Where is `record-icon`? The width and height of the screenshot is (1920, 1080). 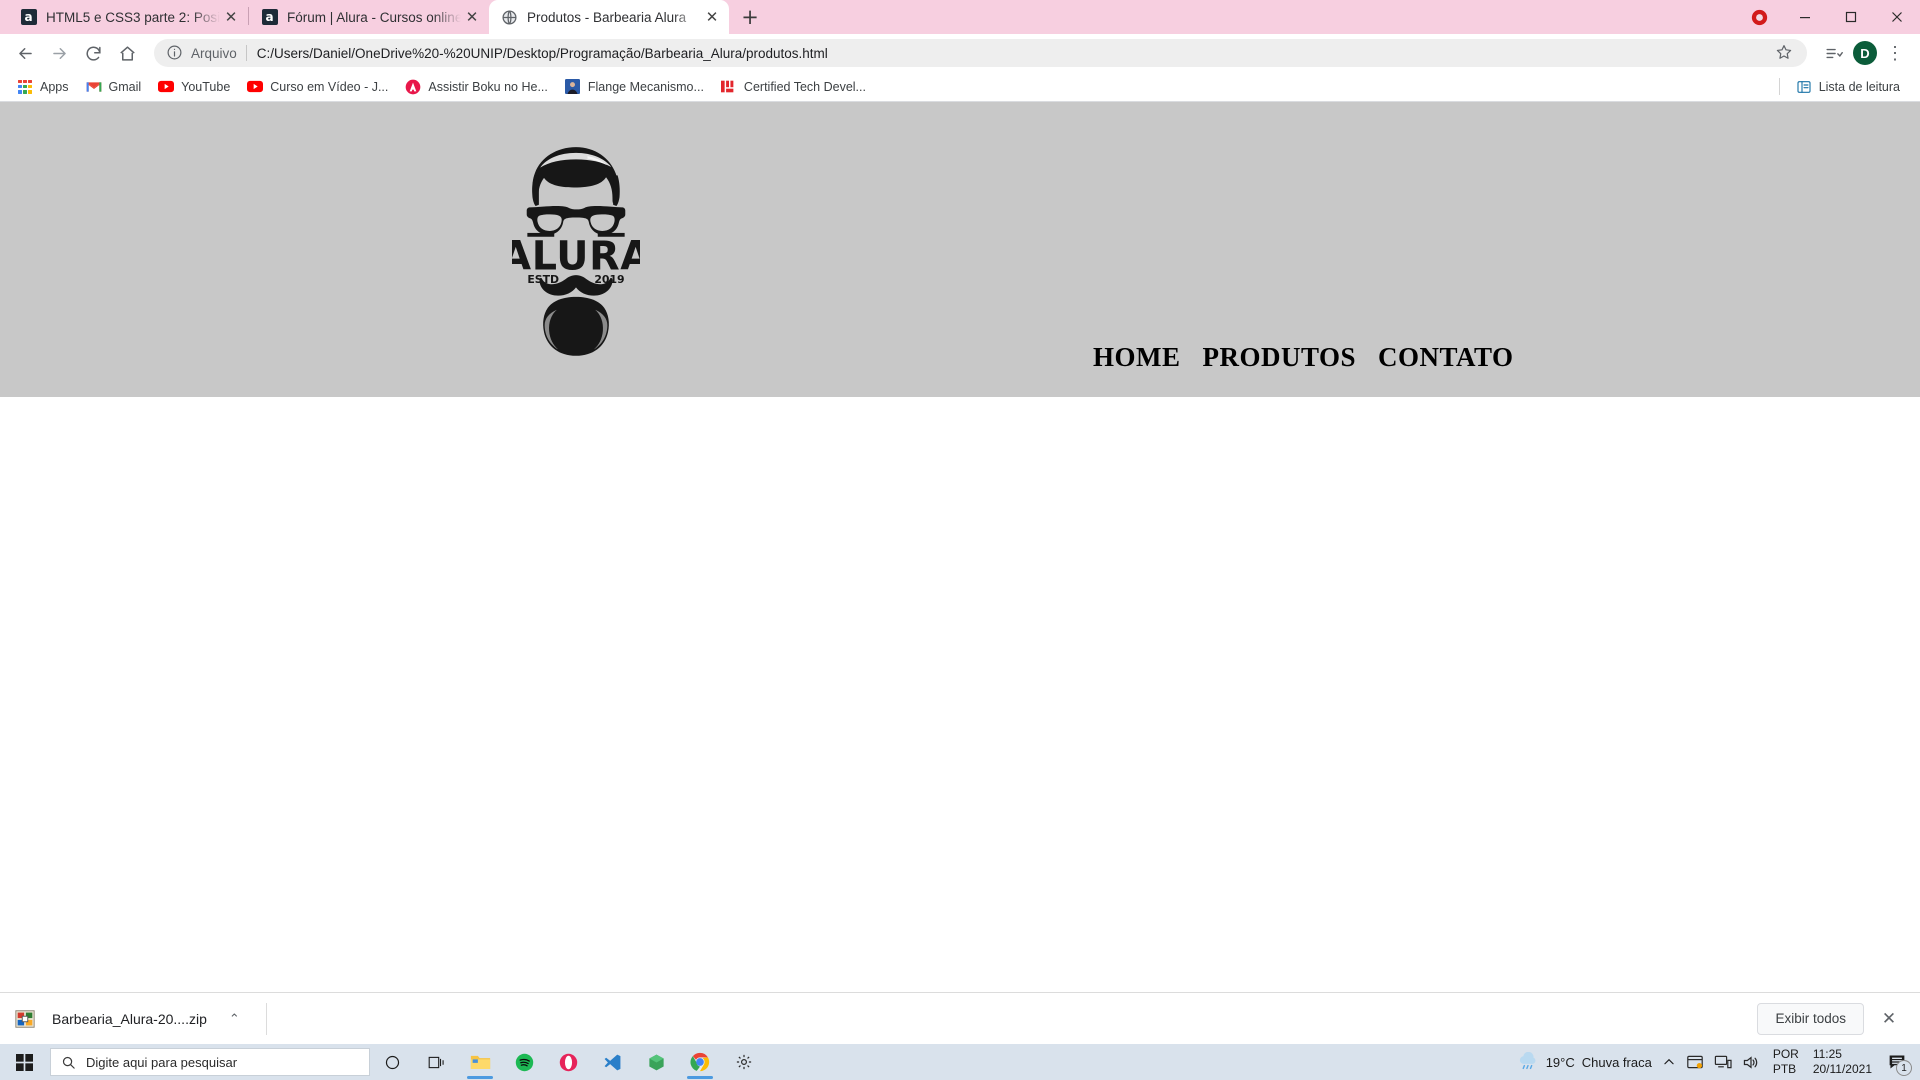
record-icon is located at coordinates (1759, 17).